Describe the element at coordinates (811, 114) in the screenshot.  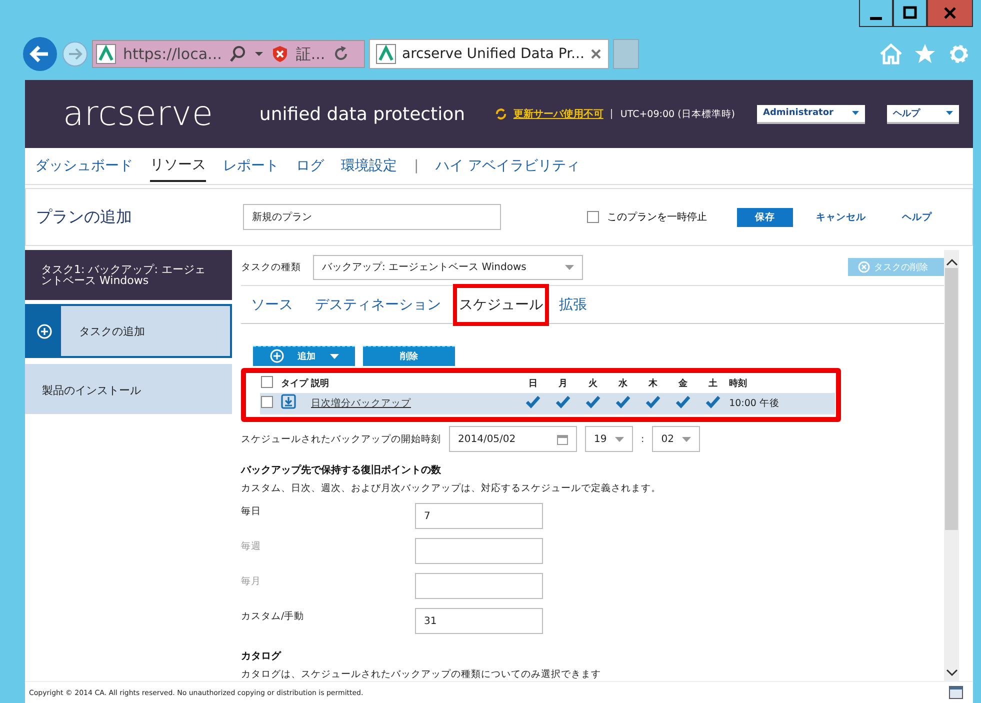
I see `user-menu: Administrator` at that location.